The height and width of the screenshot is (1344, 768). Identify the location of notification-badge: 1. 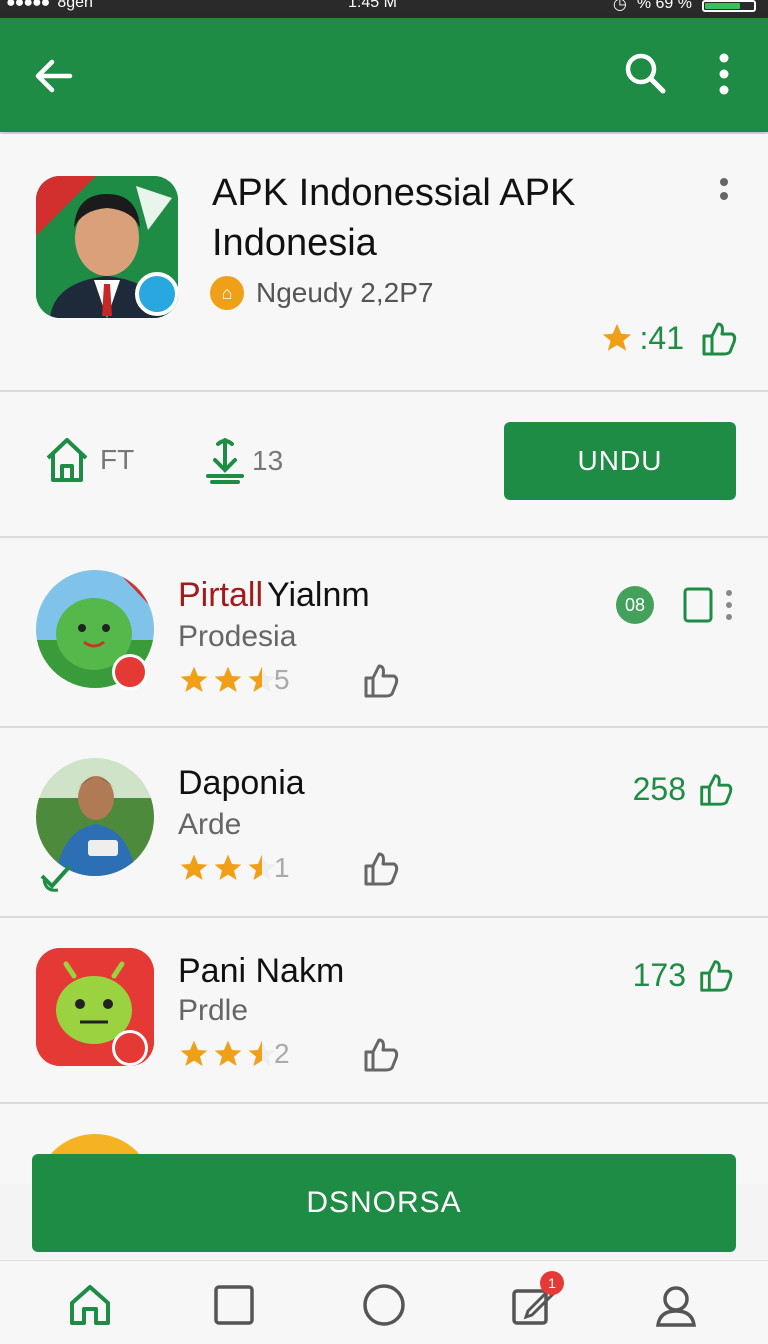
(552, 1283).